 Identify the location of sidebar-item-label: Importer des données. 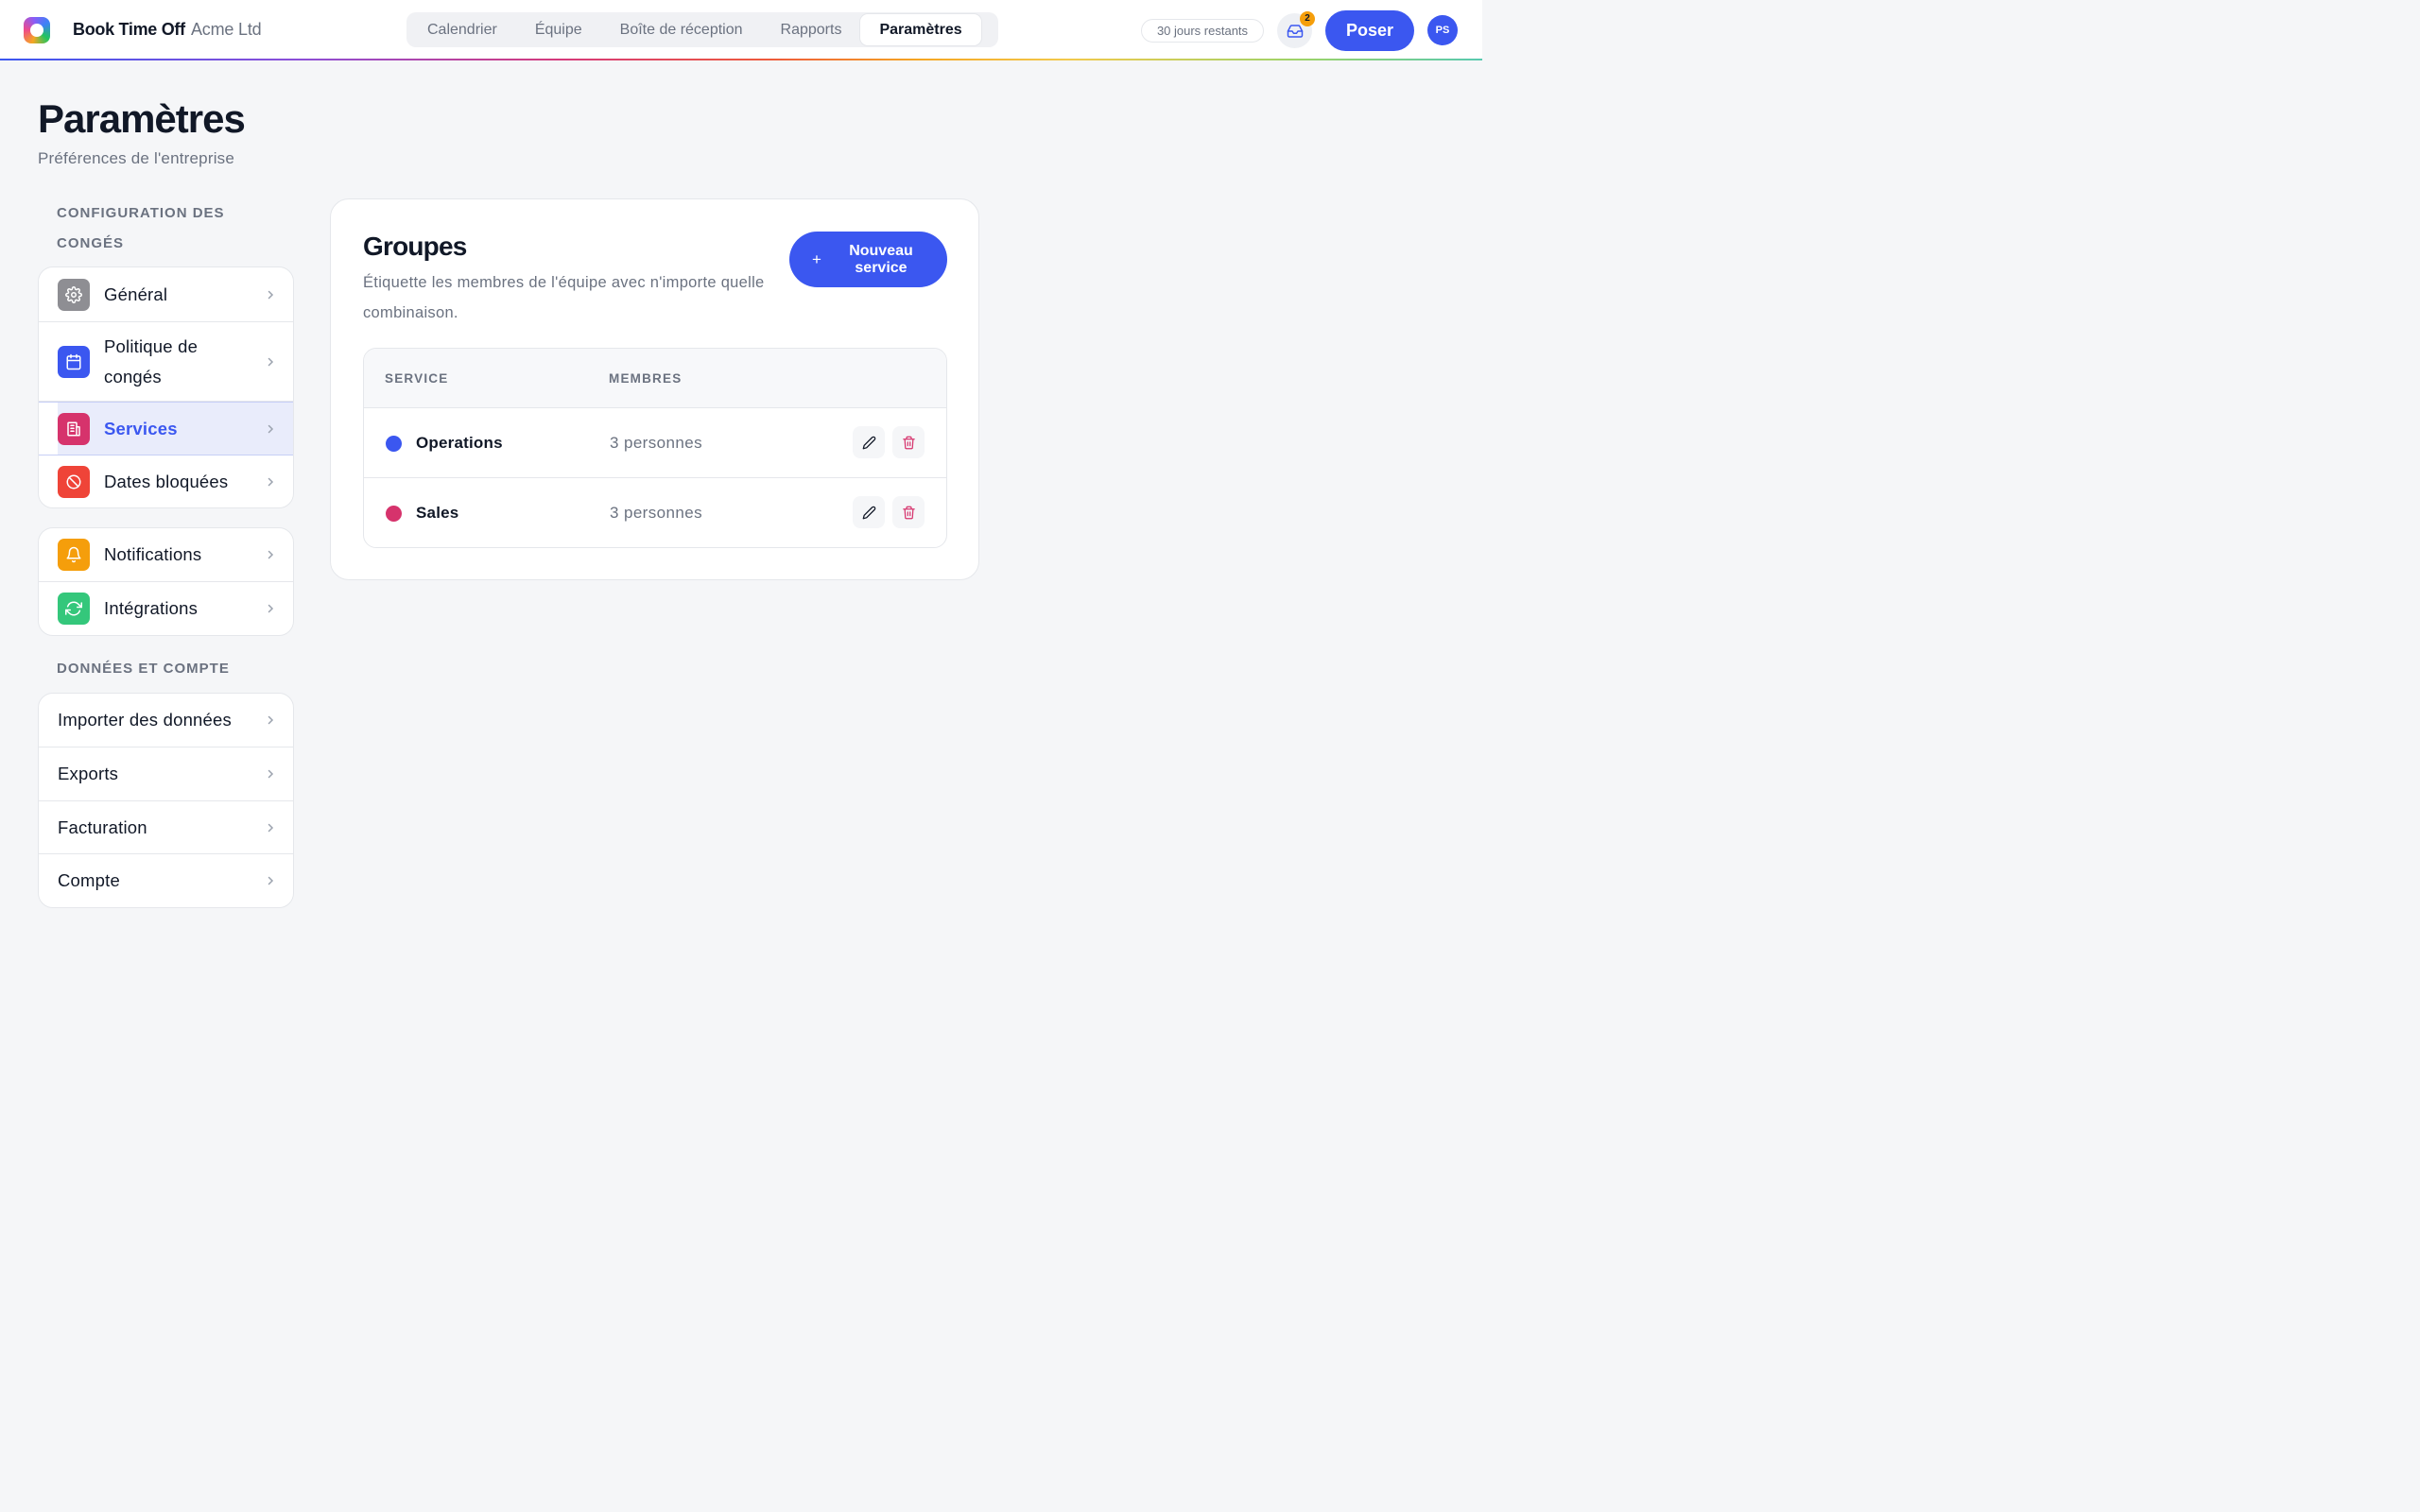
(145, 720).